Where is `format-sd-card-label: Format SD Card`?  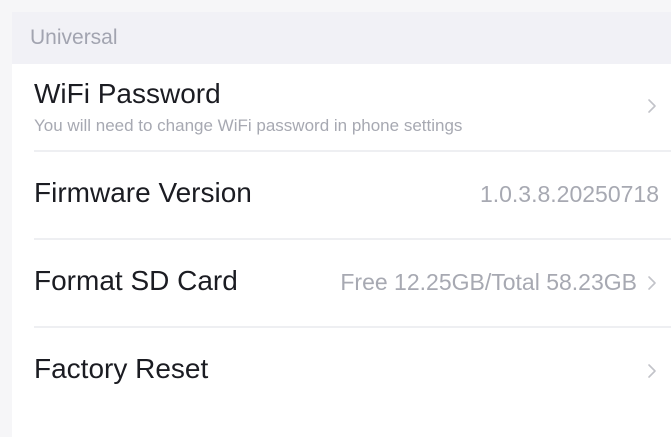 format-sd-card-label: Format SD Card is located at coordinates (136, 280).